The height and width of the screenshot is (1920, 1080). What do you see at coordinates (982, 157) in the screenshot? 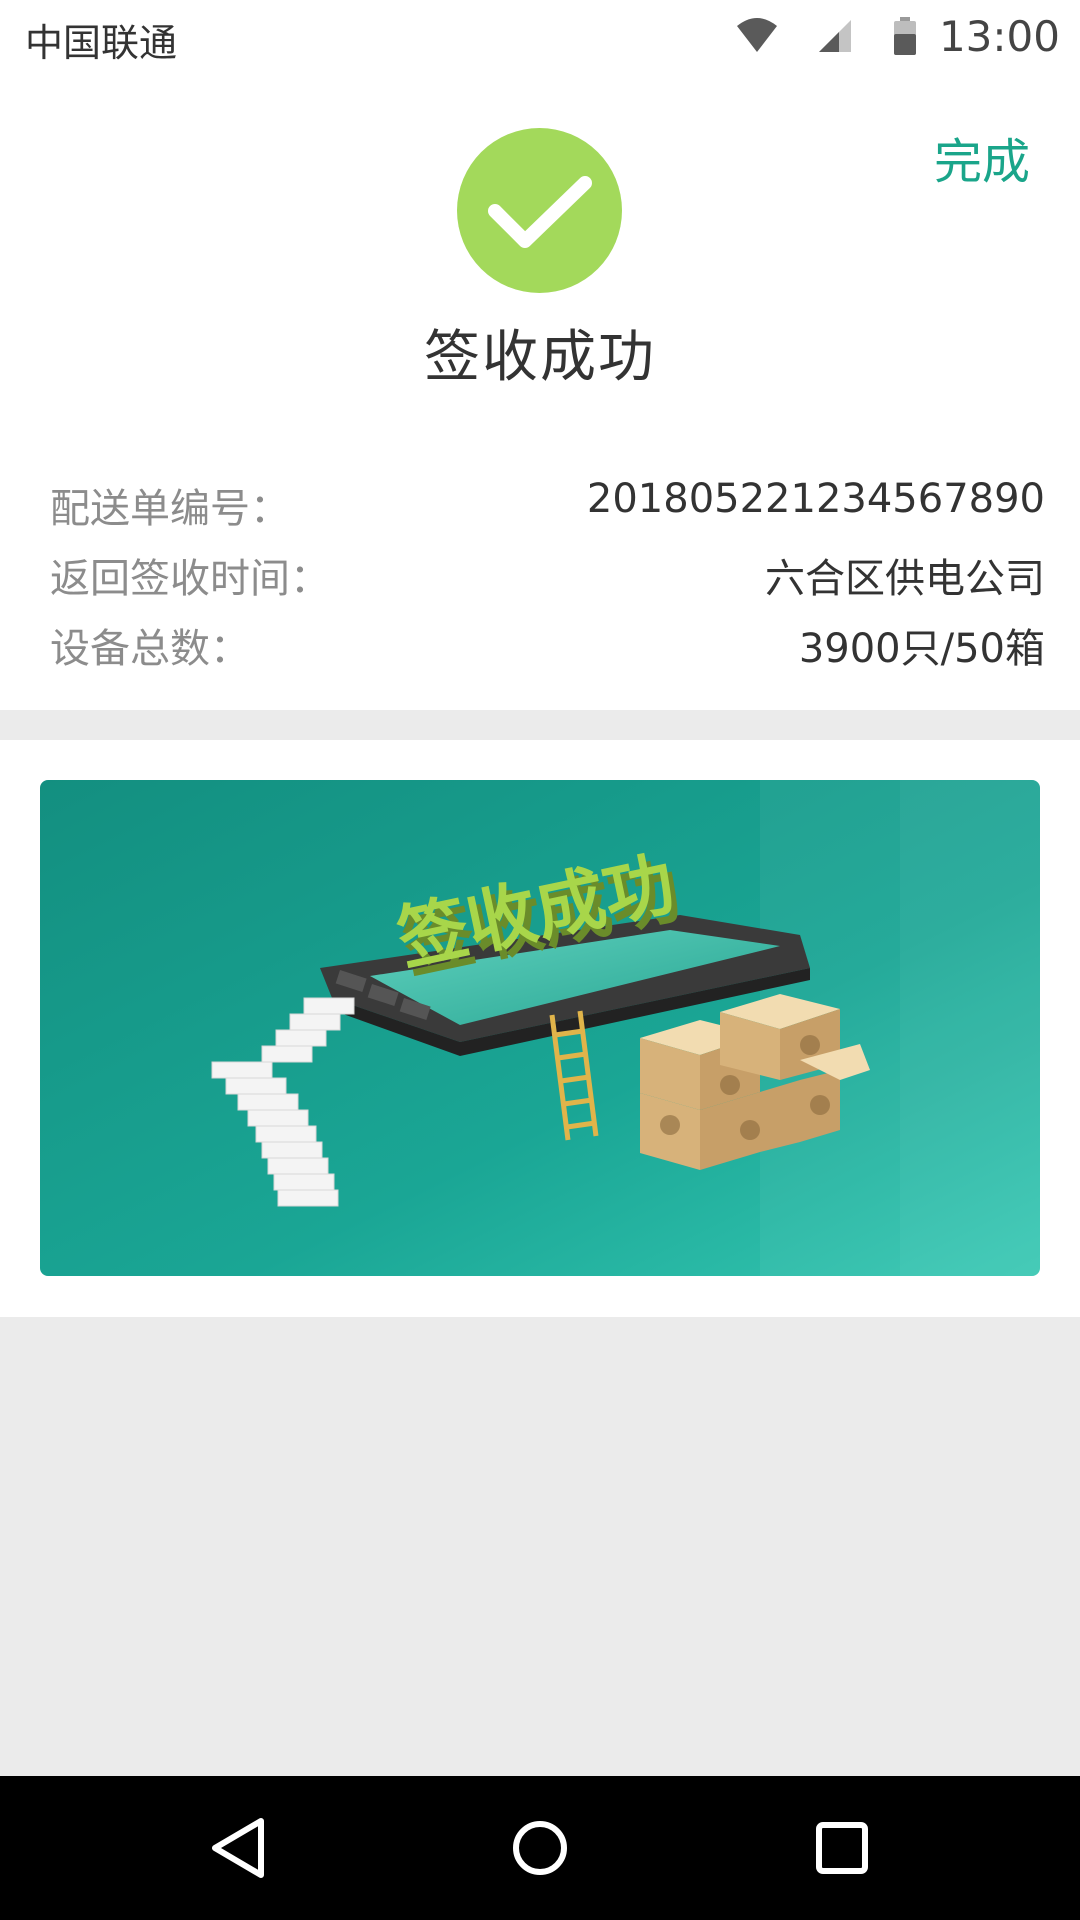
I see `done-button: 完成` at bounding box center [982, 157].